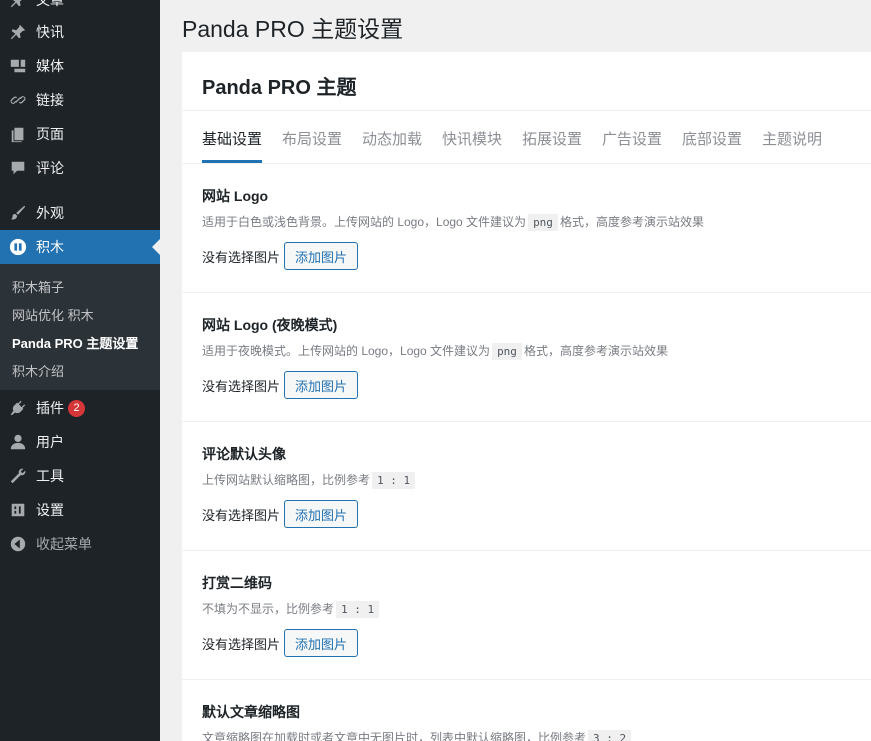  I want to click on menu-item-appearance: 外观, so click(80, 213).